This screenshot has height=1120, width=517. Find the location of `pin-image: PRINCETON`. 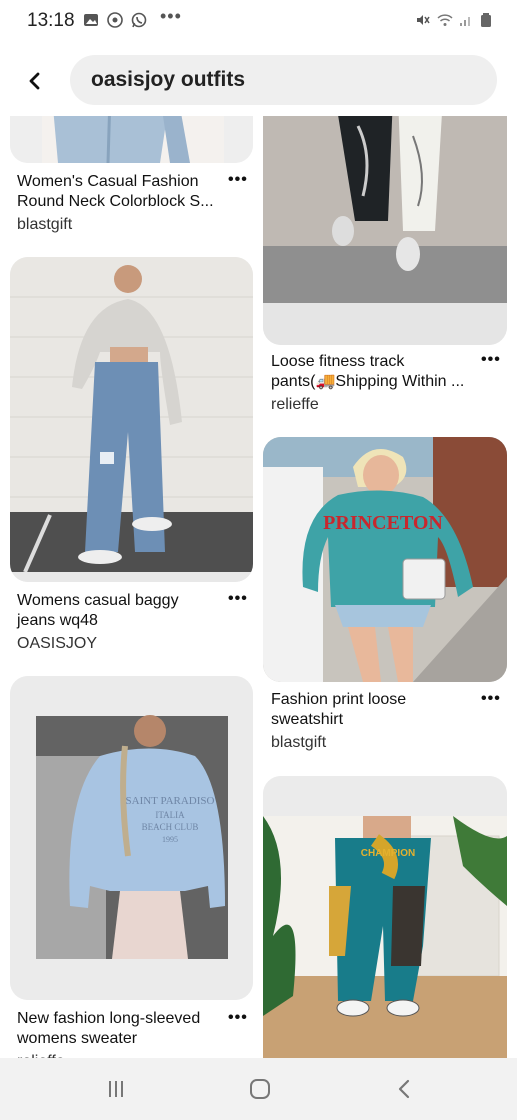

pin-image: PRINCETON is located at coordinates (385, 559).